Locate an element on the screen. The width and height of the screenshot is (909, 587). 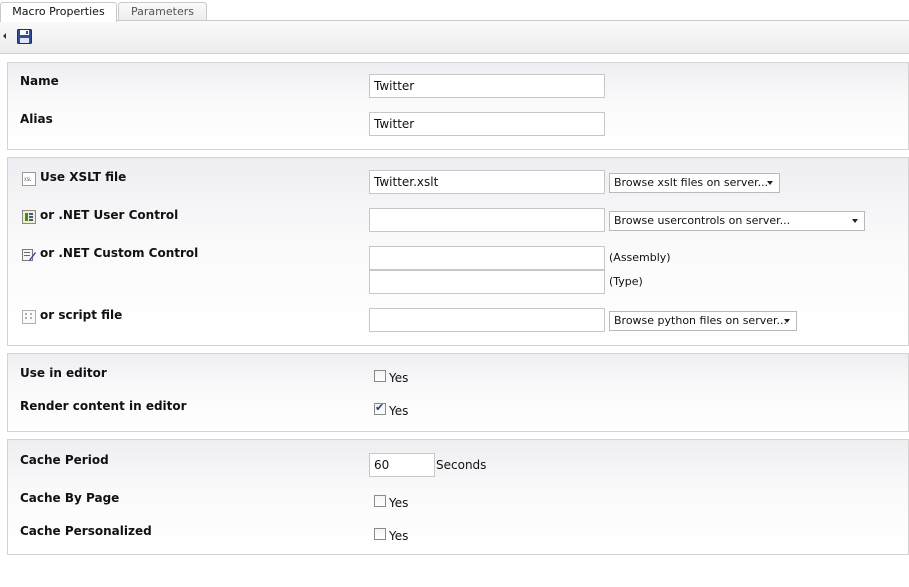
custom-control-label: or .NET Custom Control is located at coordinates (119, 253).